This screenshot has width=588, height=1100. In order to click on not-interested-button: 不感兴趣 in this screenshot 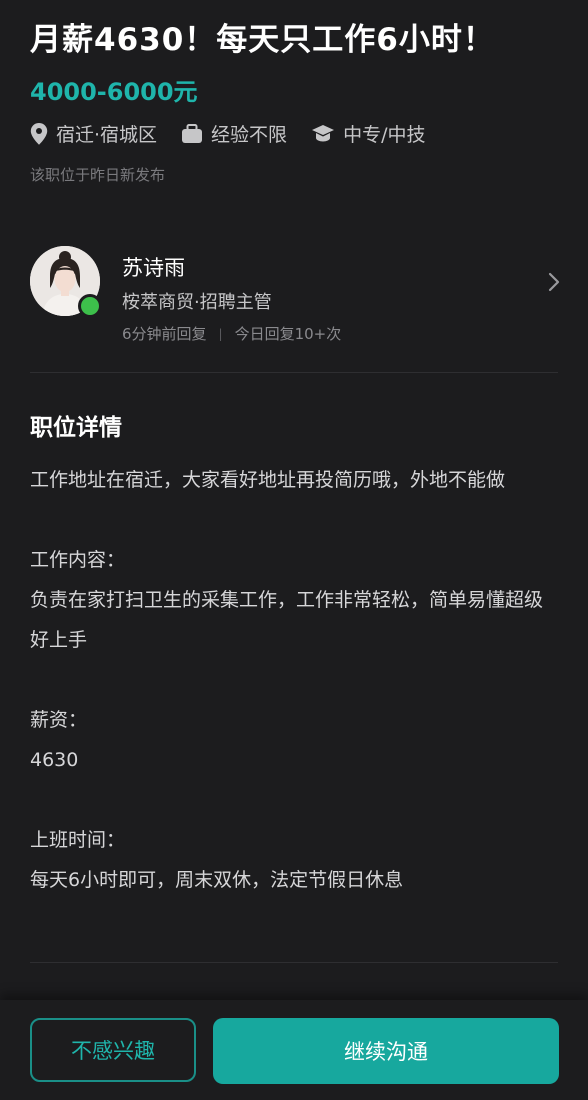, I will do `click(113, 1050)`.